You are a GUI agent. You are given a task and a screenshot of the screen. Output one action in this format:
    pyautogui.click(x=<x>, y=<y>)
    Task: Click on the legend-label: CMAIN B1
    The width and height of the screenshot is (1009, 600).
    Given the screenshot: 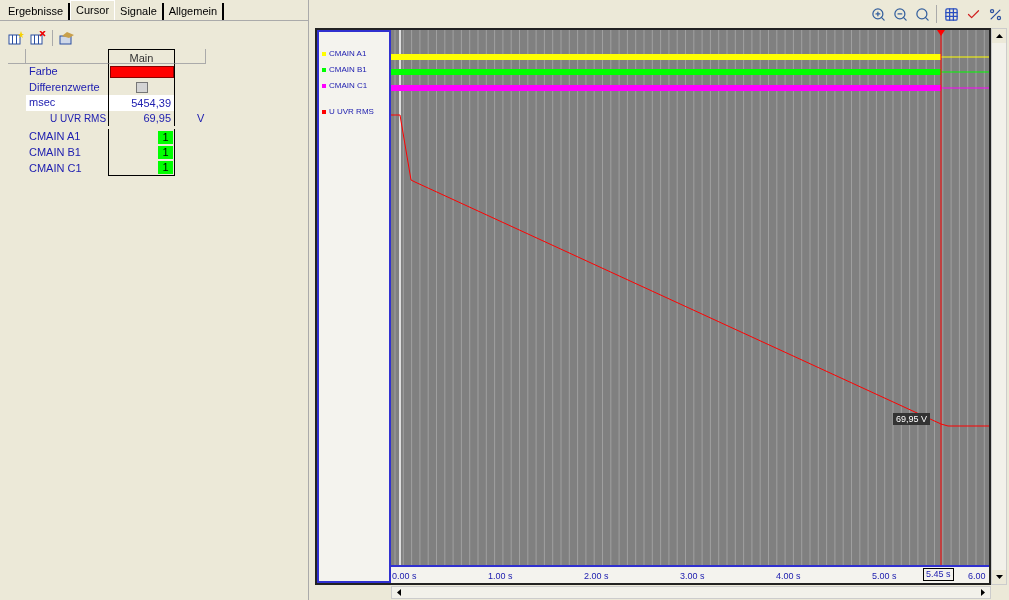 What is the action you would take?
    pyautogui.click(x=348, y=69)
    